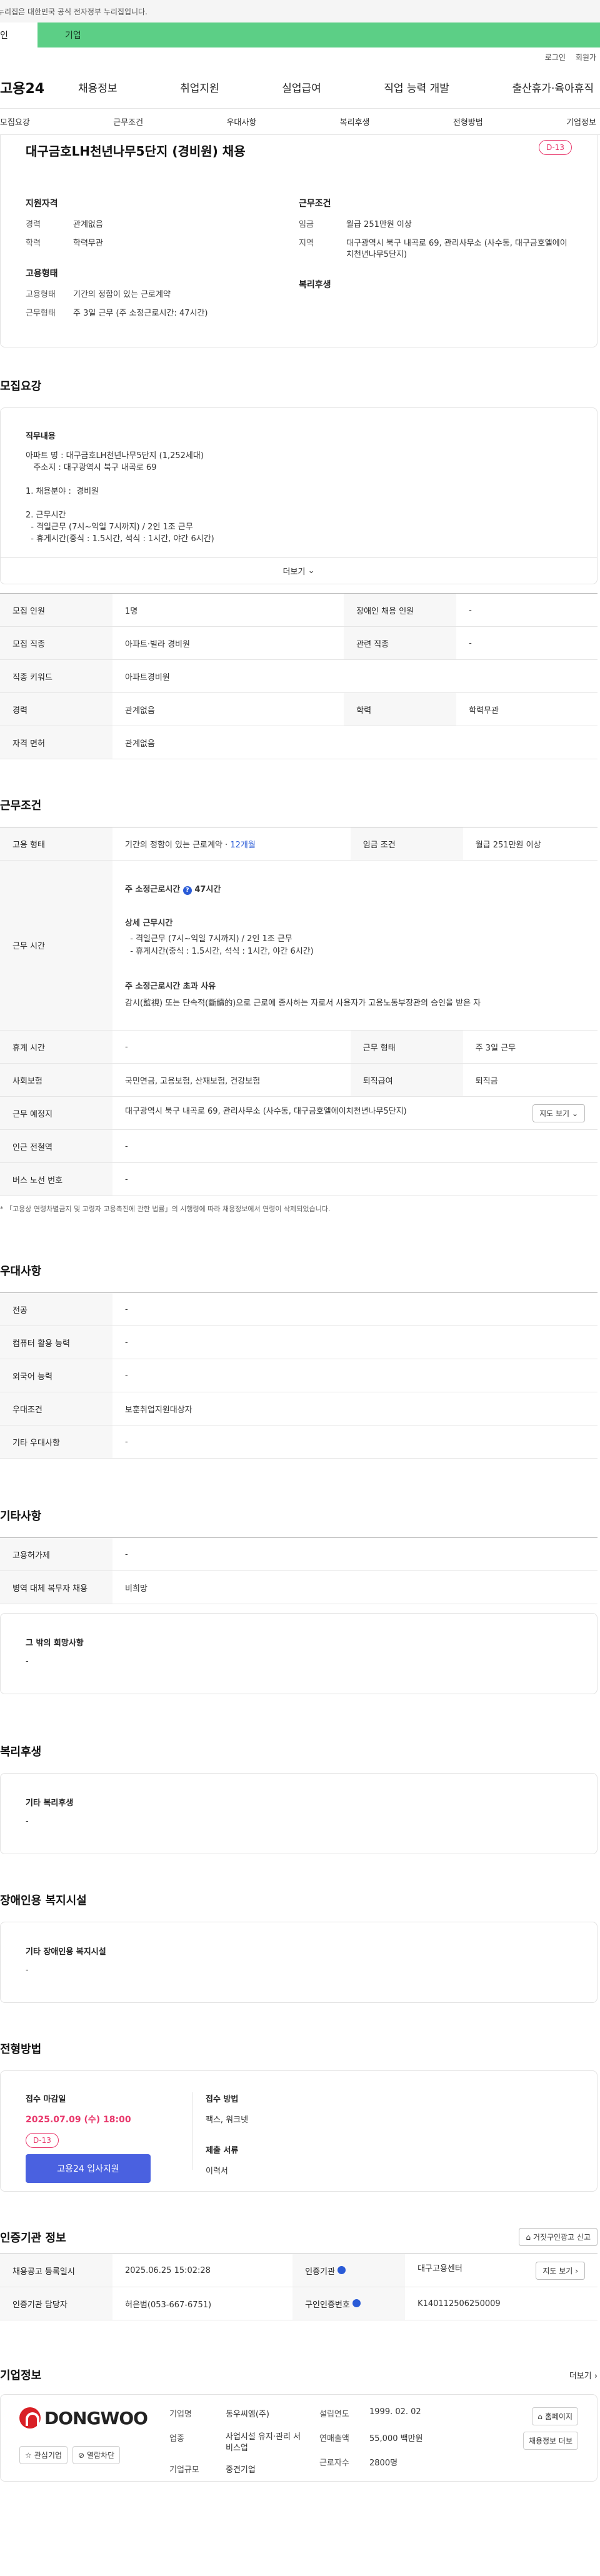 The height and width of the screenshot is (2576, 600). What do you see at coordinates (417, 87) in the screenshot?
I see `gnb-item-vocational-training: 직업 능력 개발` at bounding box center [417, 87].